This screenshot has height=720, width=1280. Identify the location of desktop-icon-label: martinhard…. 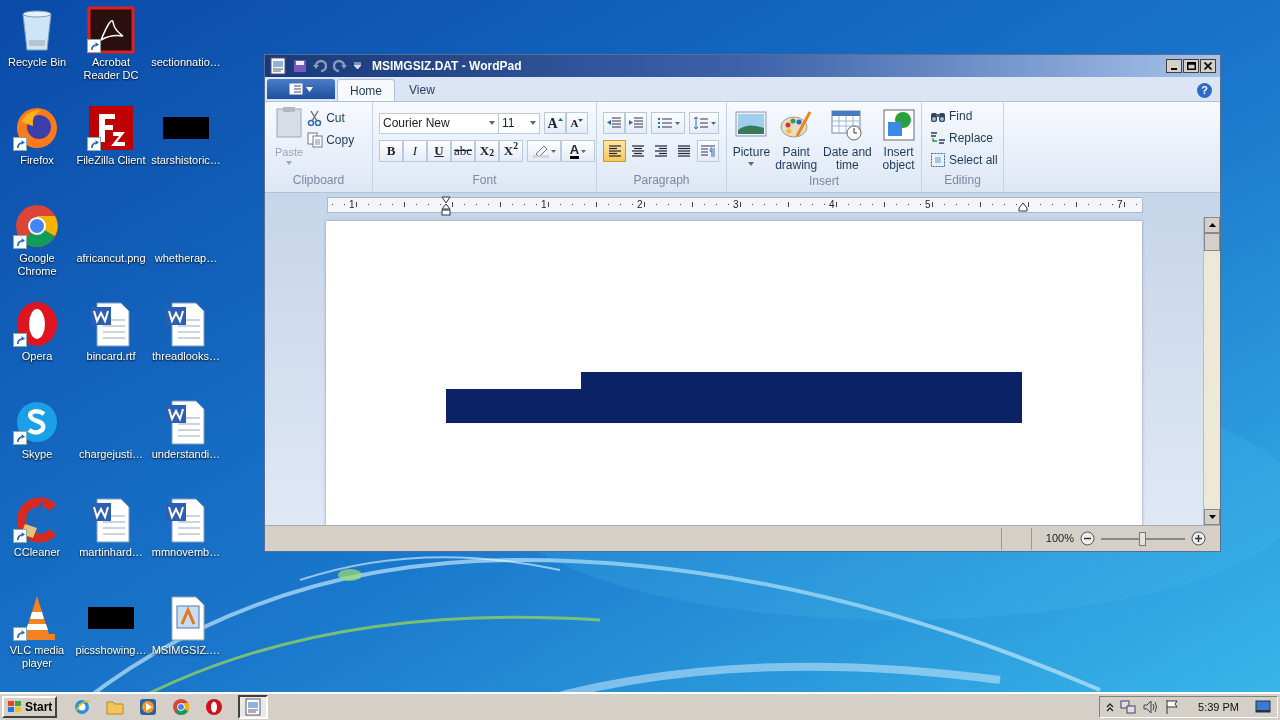
(111, 552).